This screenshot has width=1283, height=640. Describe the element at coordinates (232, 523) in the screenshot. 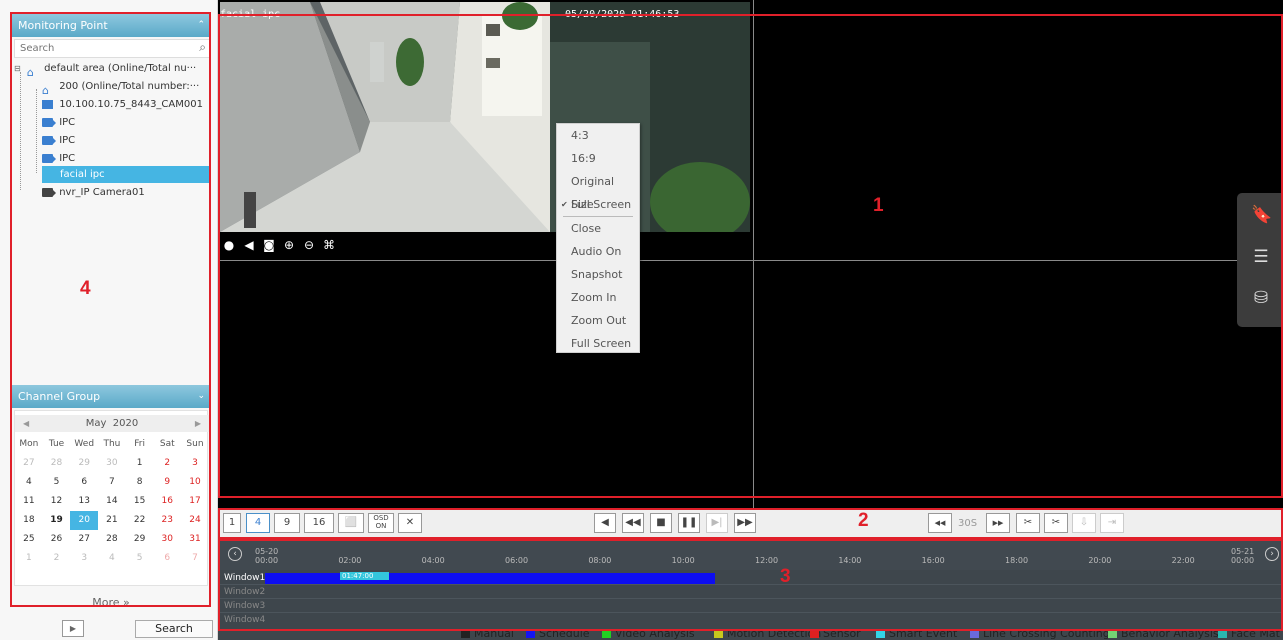

I see `layout-1-button: 1` at that location.